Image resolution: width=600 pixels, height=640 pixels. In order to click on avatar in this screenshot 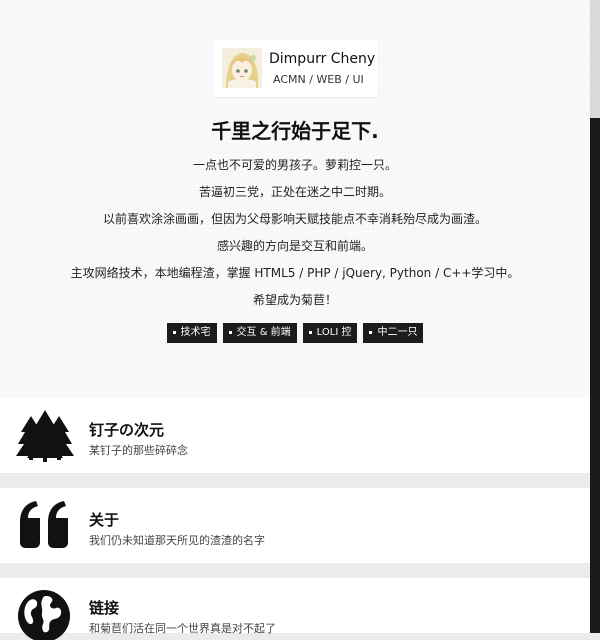, I will do `click(242, 68)`.